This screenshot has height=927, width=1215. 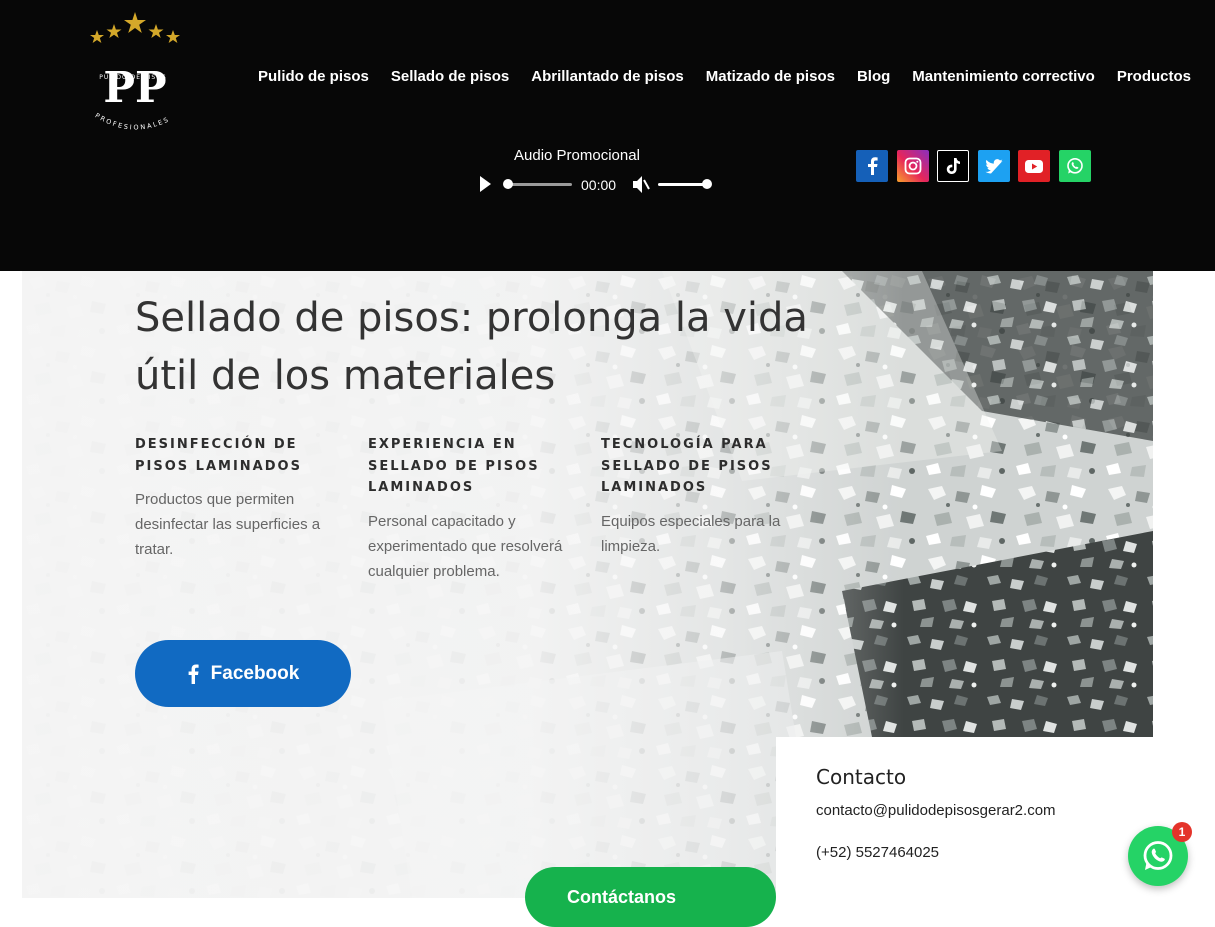 What do you see at coordinates (877, 852) in the screenshot?
I see `contact-phone: (+52) 5527464025` at bounding box center [877, 852].